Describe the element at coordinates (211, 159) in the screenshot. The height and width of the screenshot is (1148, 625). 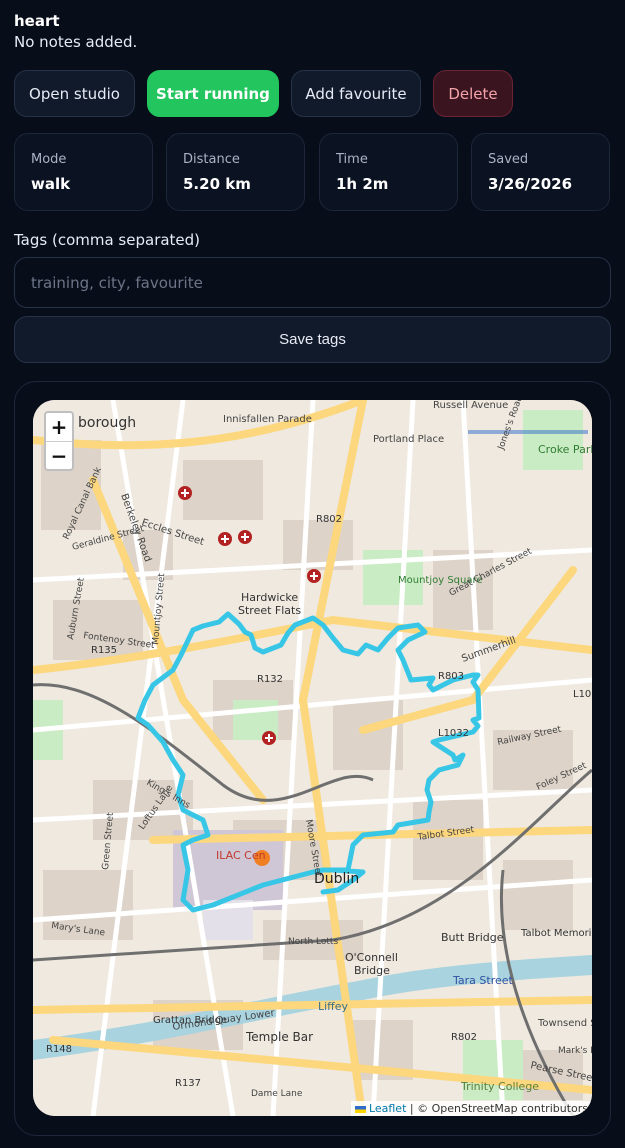
I see `stat-label: Distance` at that location.